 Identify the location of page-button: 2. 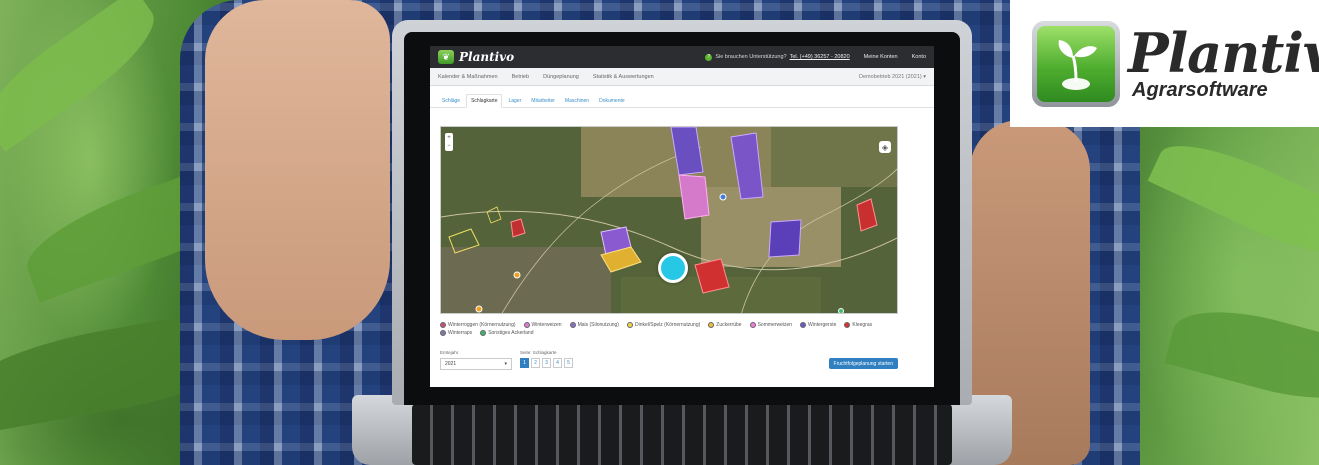
(535, 363).